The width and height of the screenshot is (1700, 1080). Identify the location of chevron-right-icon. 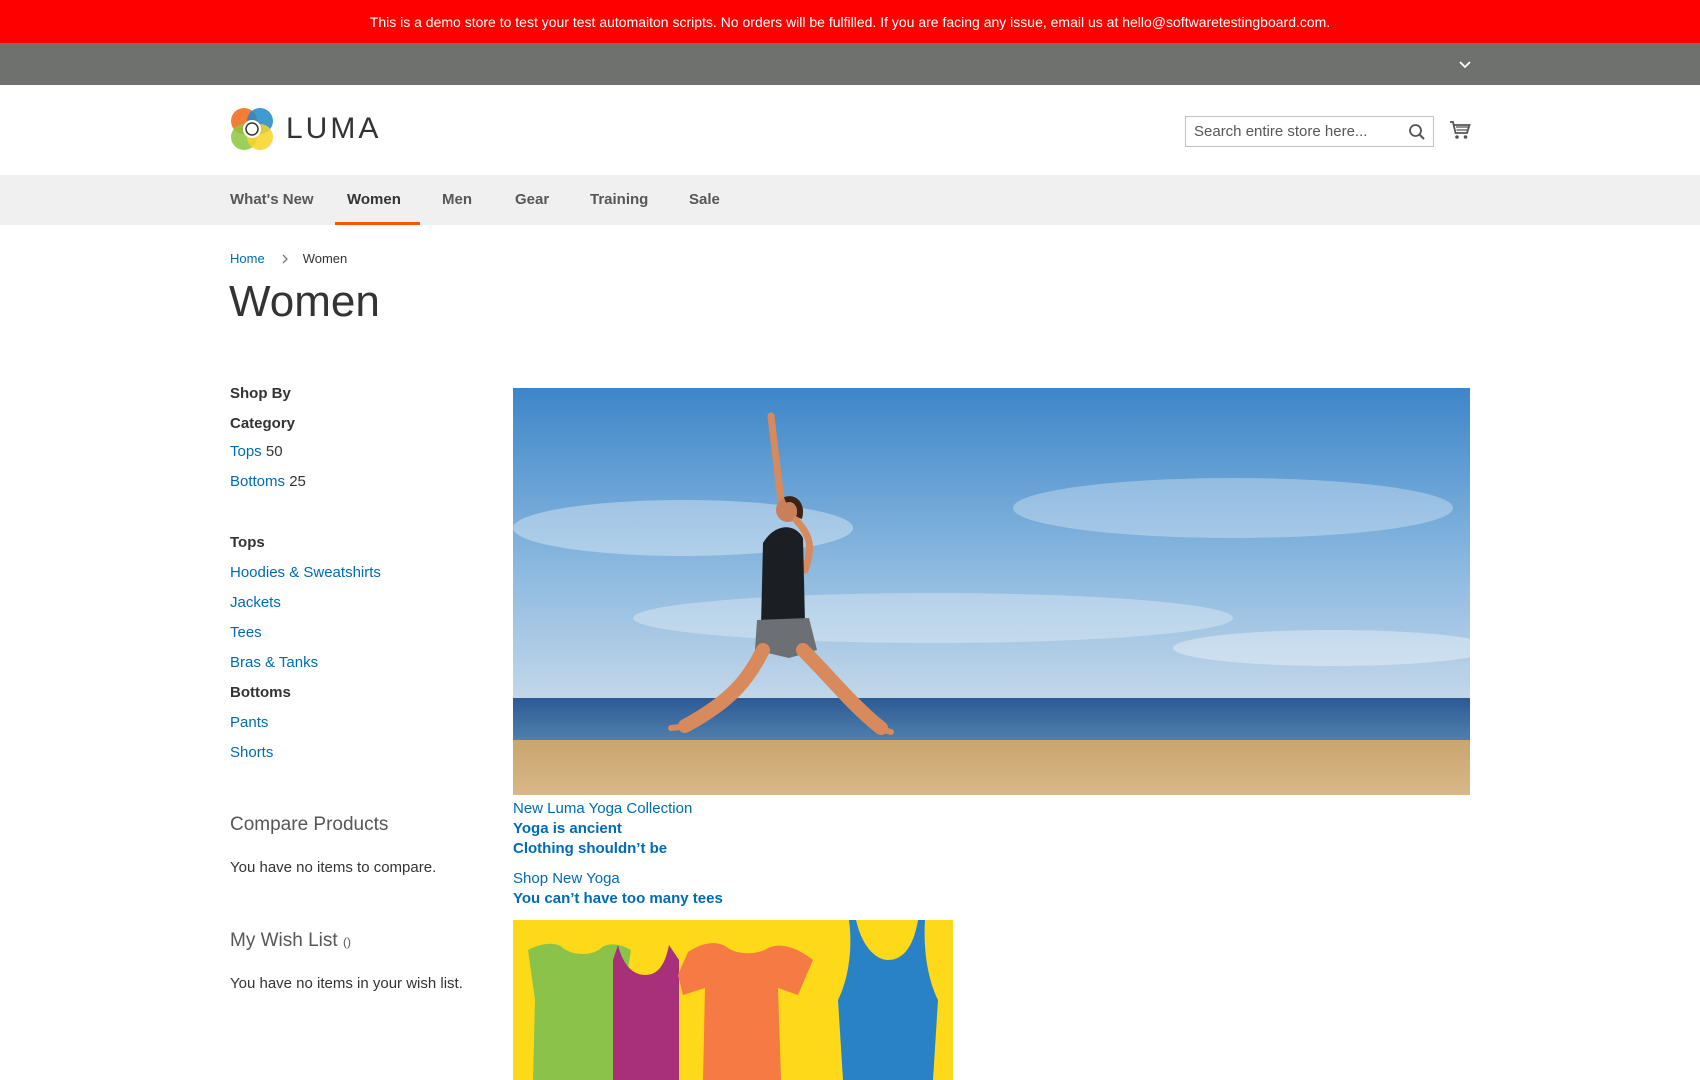
(285, 258).